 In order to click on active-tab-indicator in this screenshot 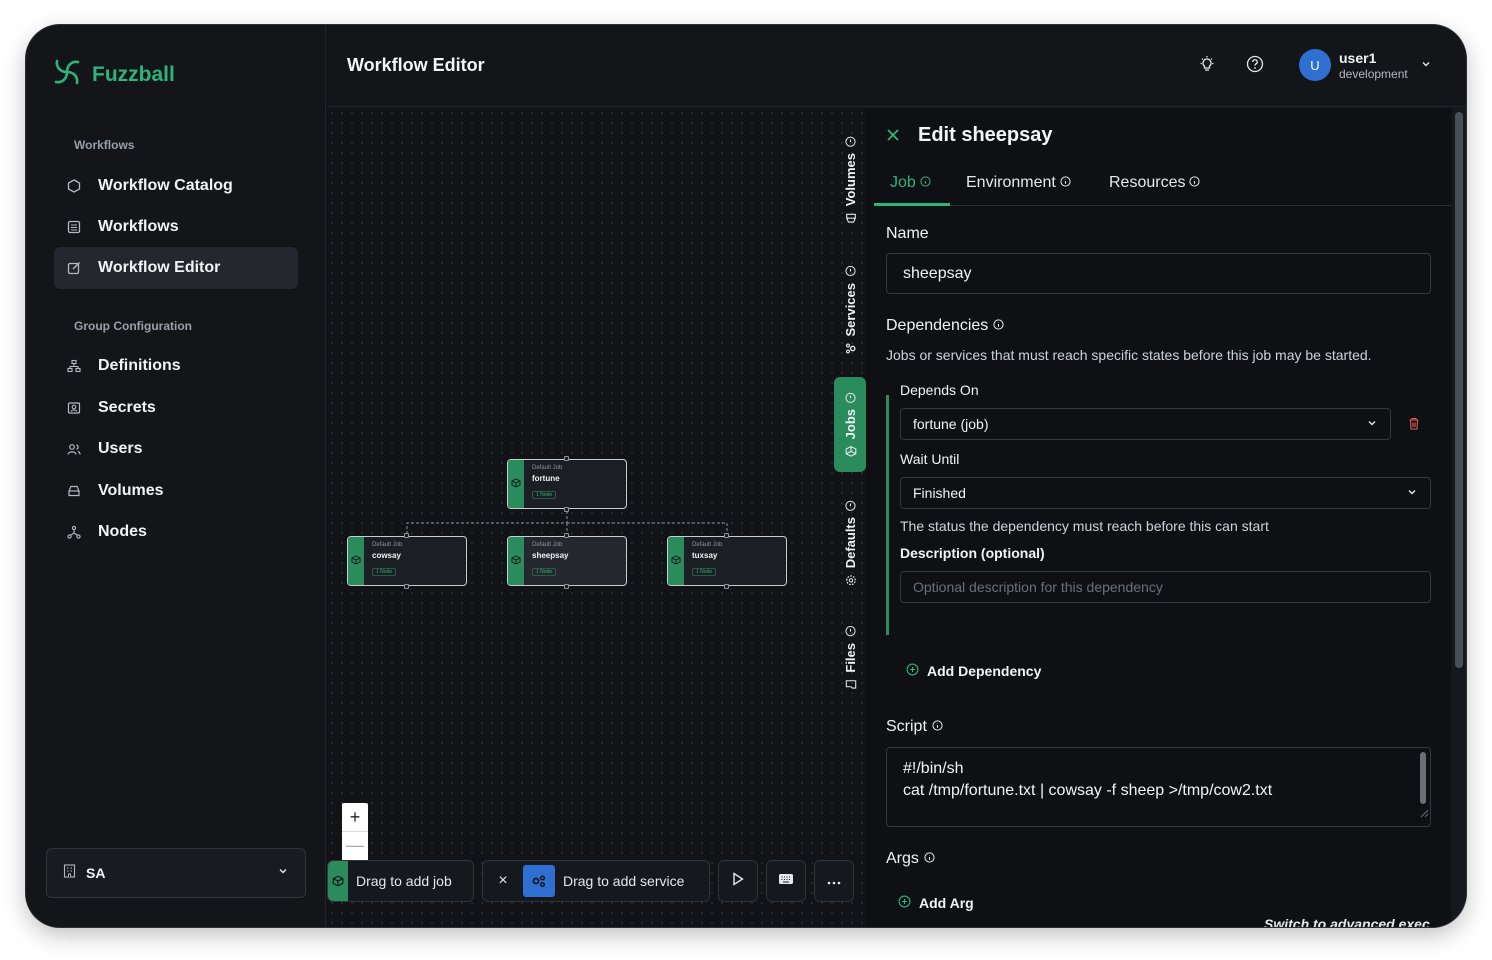, I will do `click(912, 204)`.